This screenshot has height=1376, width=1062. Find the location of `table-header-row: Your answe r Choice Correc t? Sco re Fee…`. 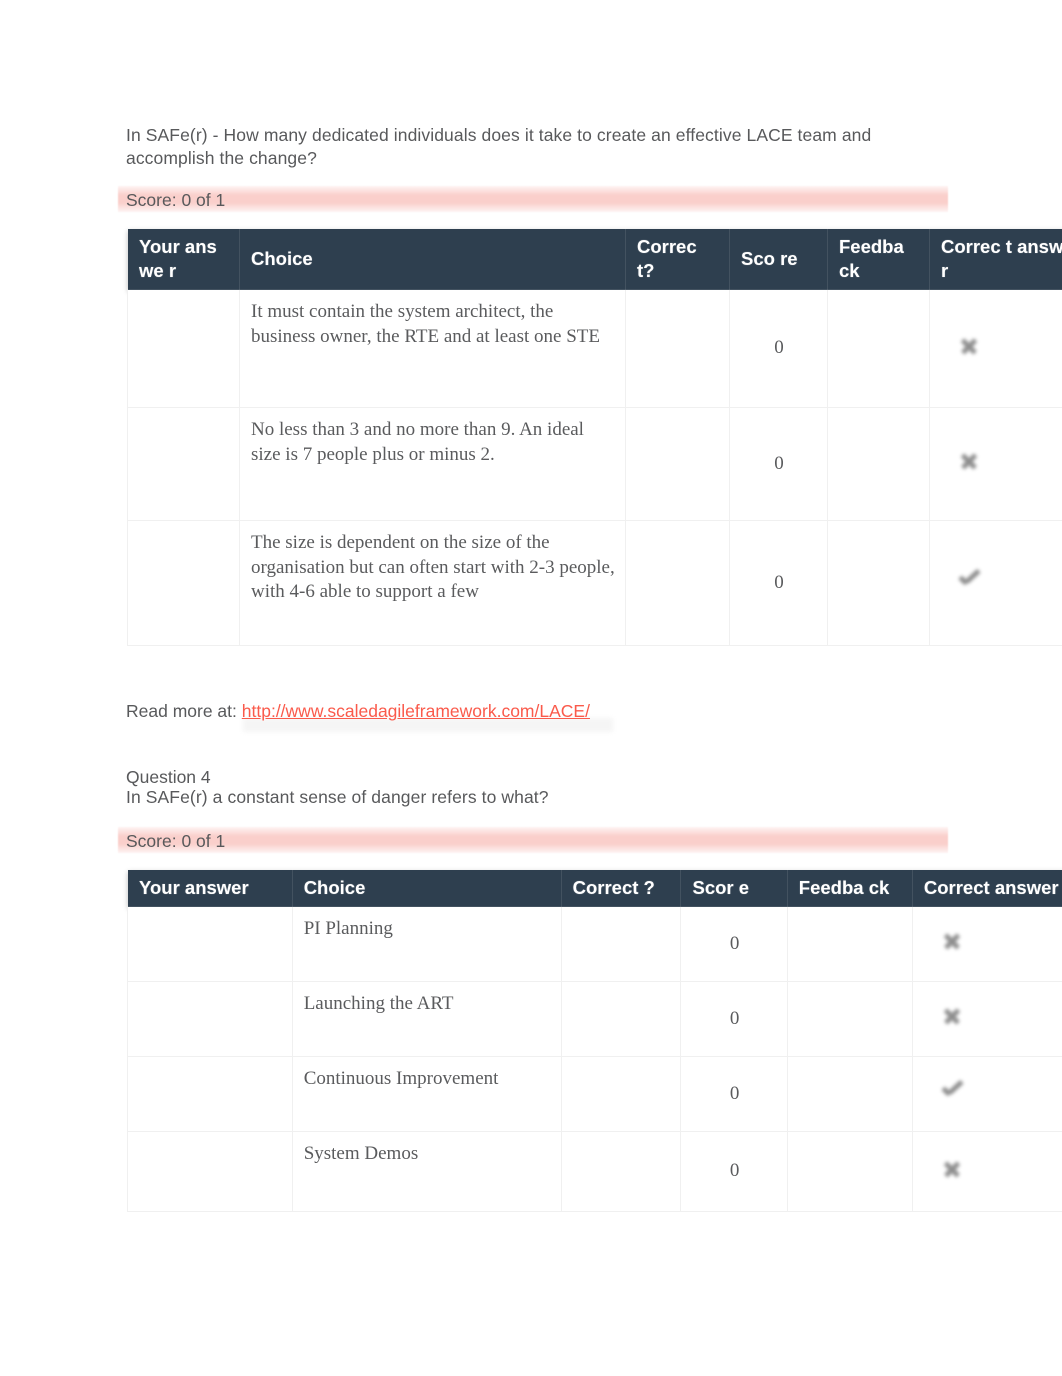

table-header-row: Your answe r Choice Correc t? Sco re Fee… is located at coordinates (594, 259).